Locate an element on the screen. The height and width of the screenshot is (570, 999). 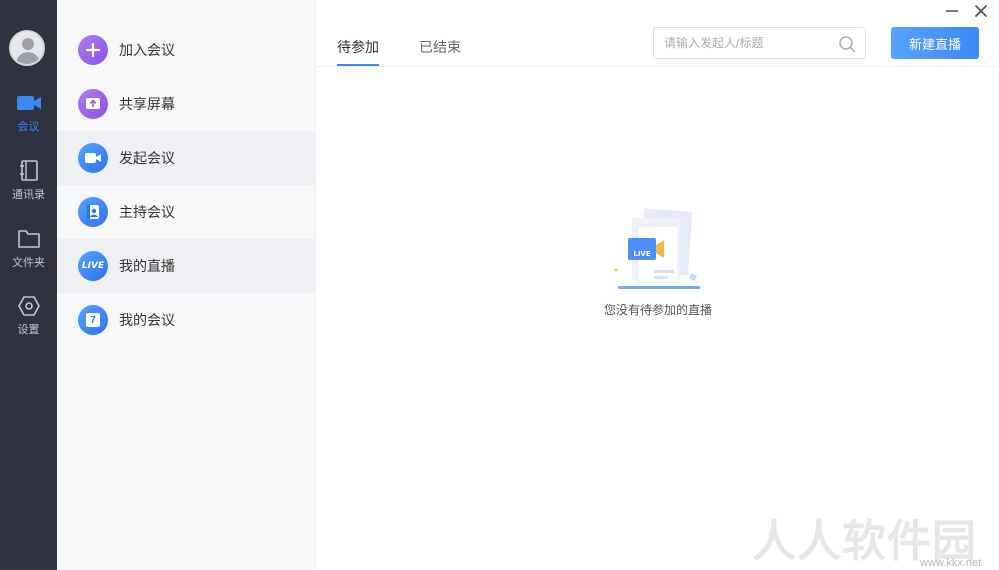
tab-ended: 已结束 is located at coordinates (440, 47).